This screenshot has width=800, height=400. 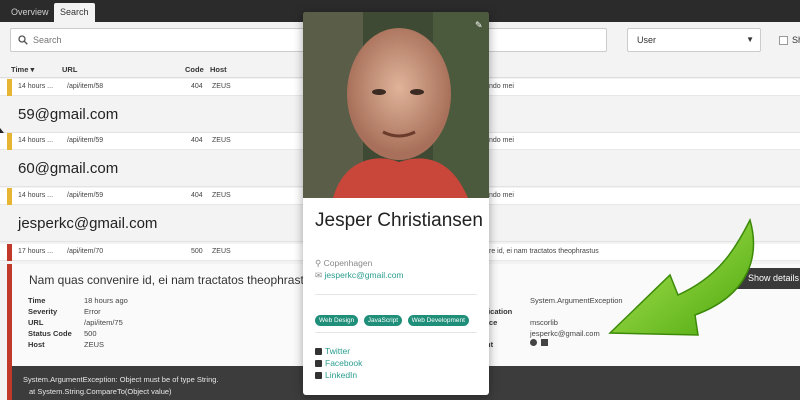 I want to click on twitter-icon, so click(x=318, y=351).